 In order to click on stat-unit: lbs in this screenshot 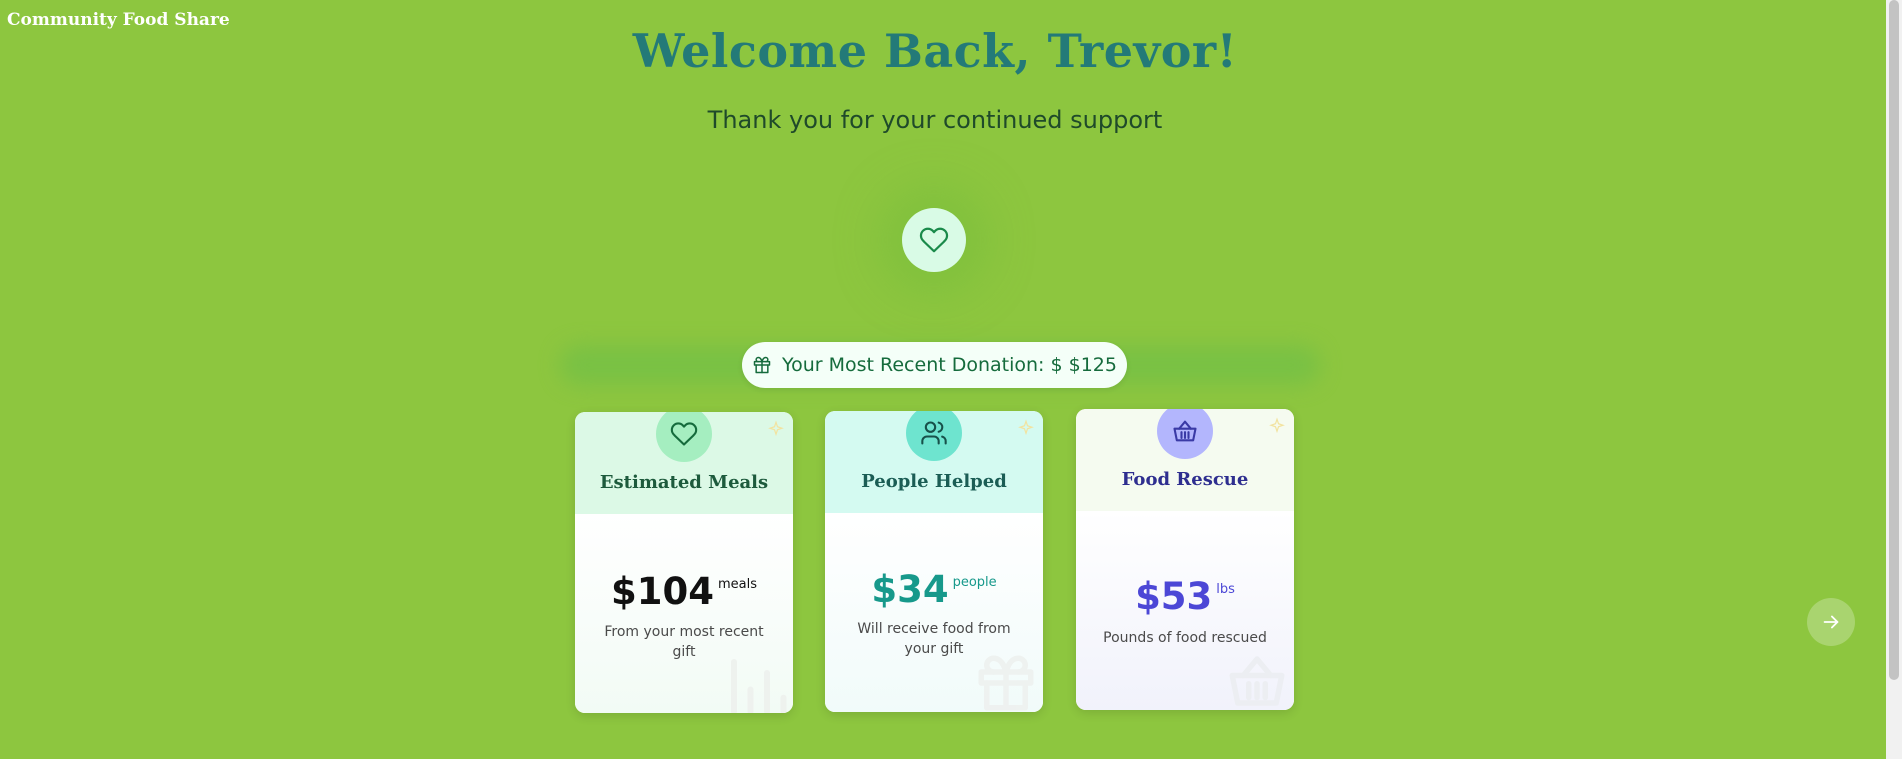, I will do `click(1225, 589)`.